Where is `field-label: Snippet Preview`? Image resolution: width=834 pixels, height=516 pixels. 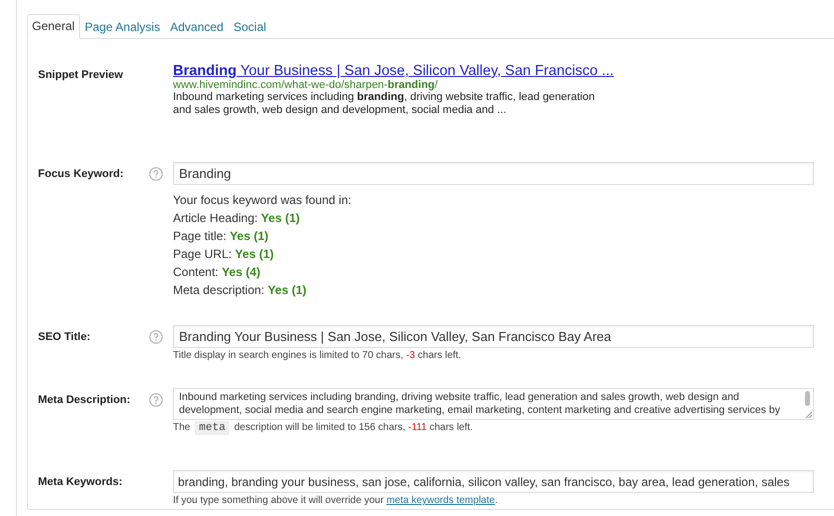 field-label: Snippet Preview is located at coordinates (81, 75).